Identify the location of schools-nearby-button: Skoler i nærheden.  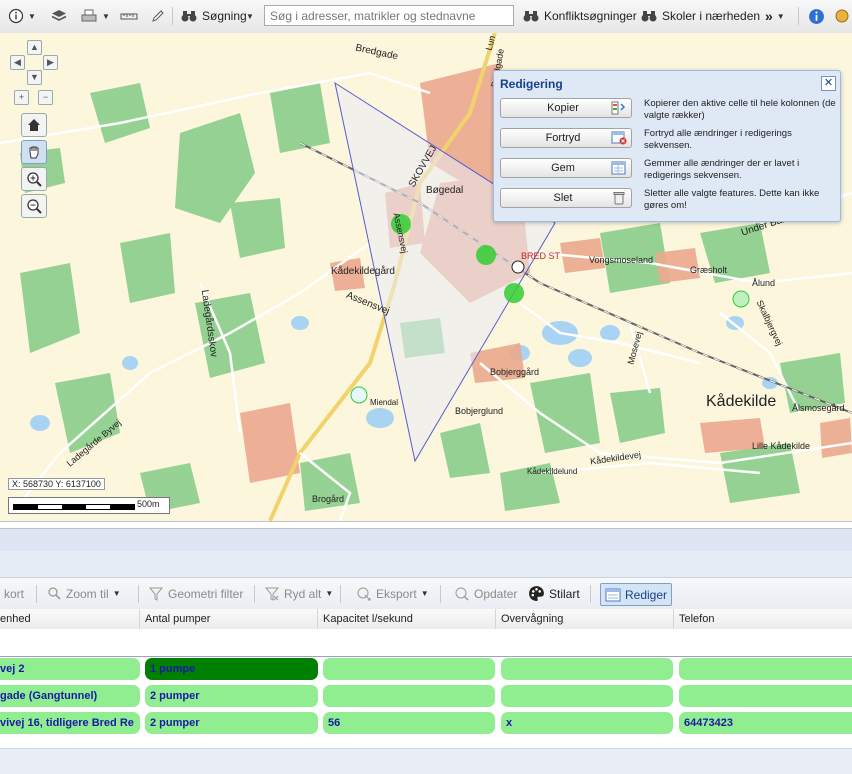
(700, 16).